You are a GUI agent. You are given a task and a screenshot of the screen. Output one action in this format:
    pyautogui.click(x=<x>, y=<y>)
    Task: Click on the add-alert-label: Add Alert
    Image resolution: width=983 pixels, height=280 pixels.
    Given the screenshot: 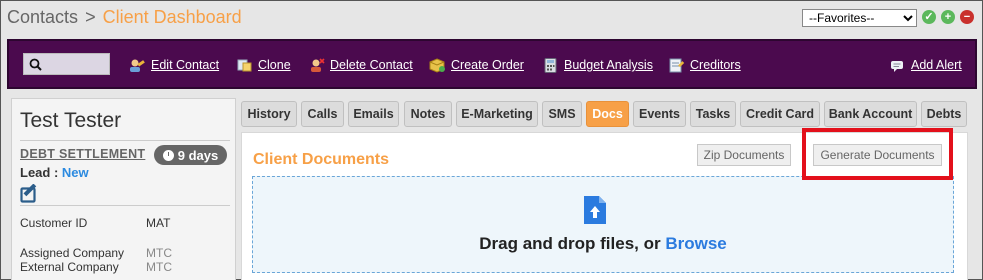 What is the action you would take?
    pyautogui.click(x=936, y=65)
    